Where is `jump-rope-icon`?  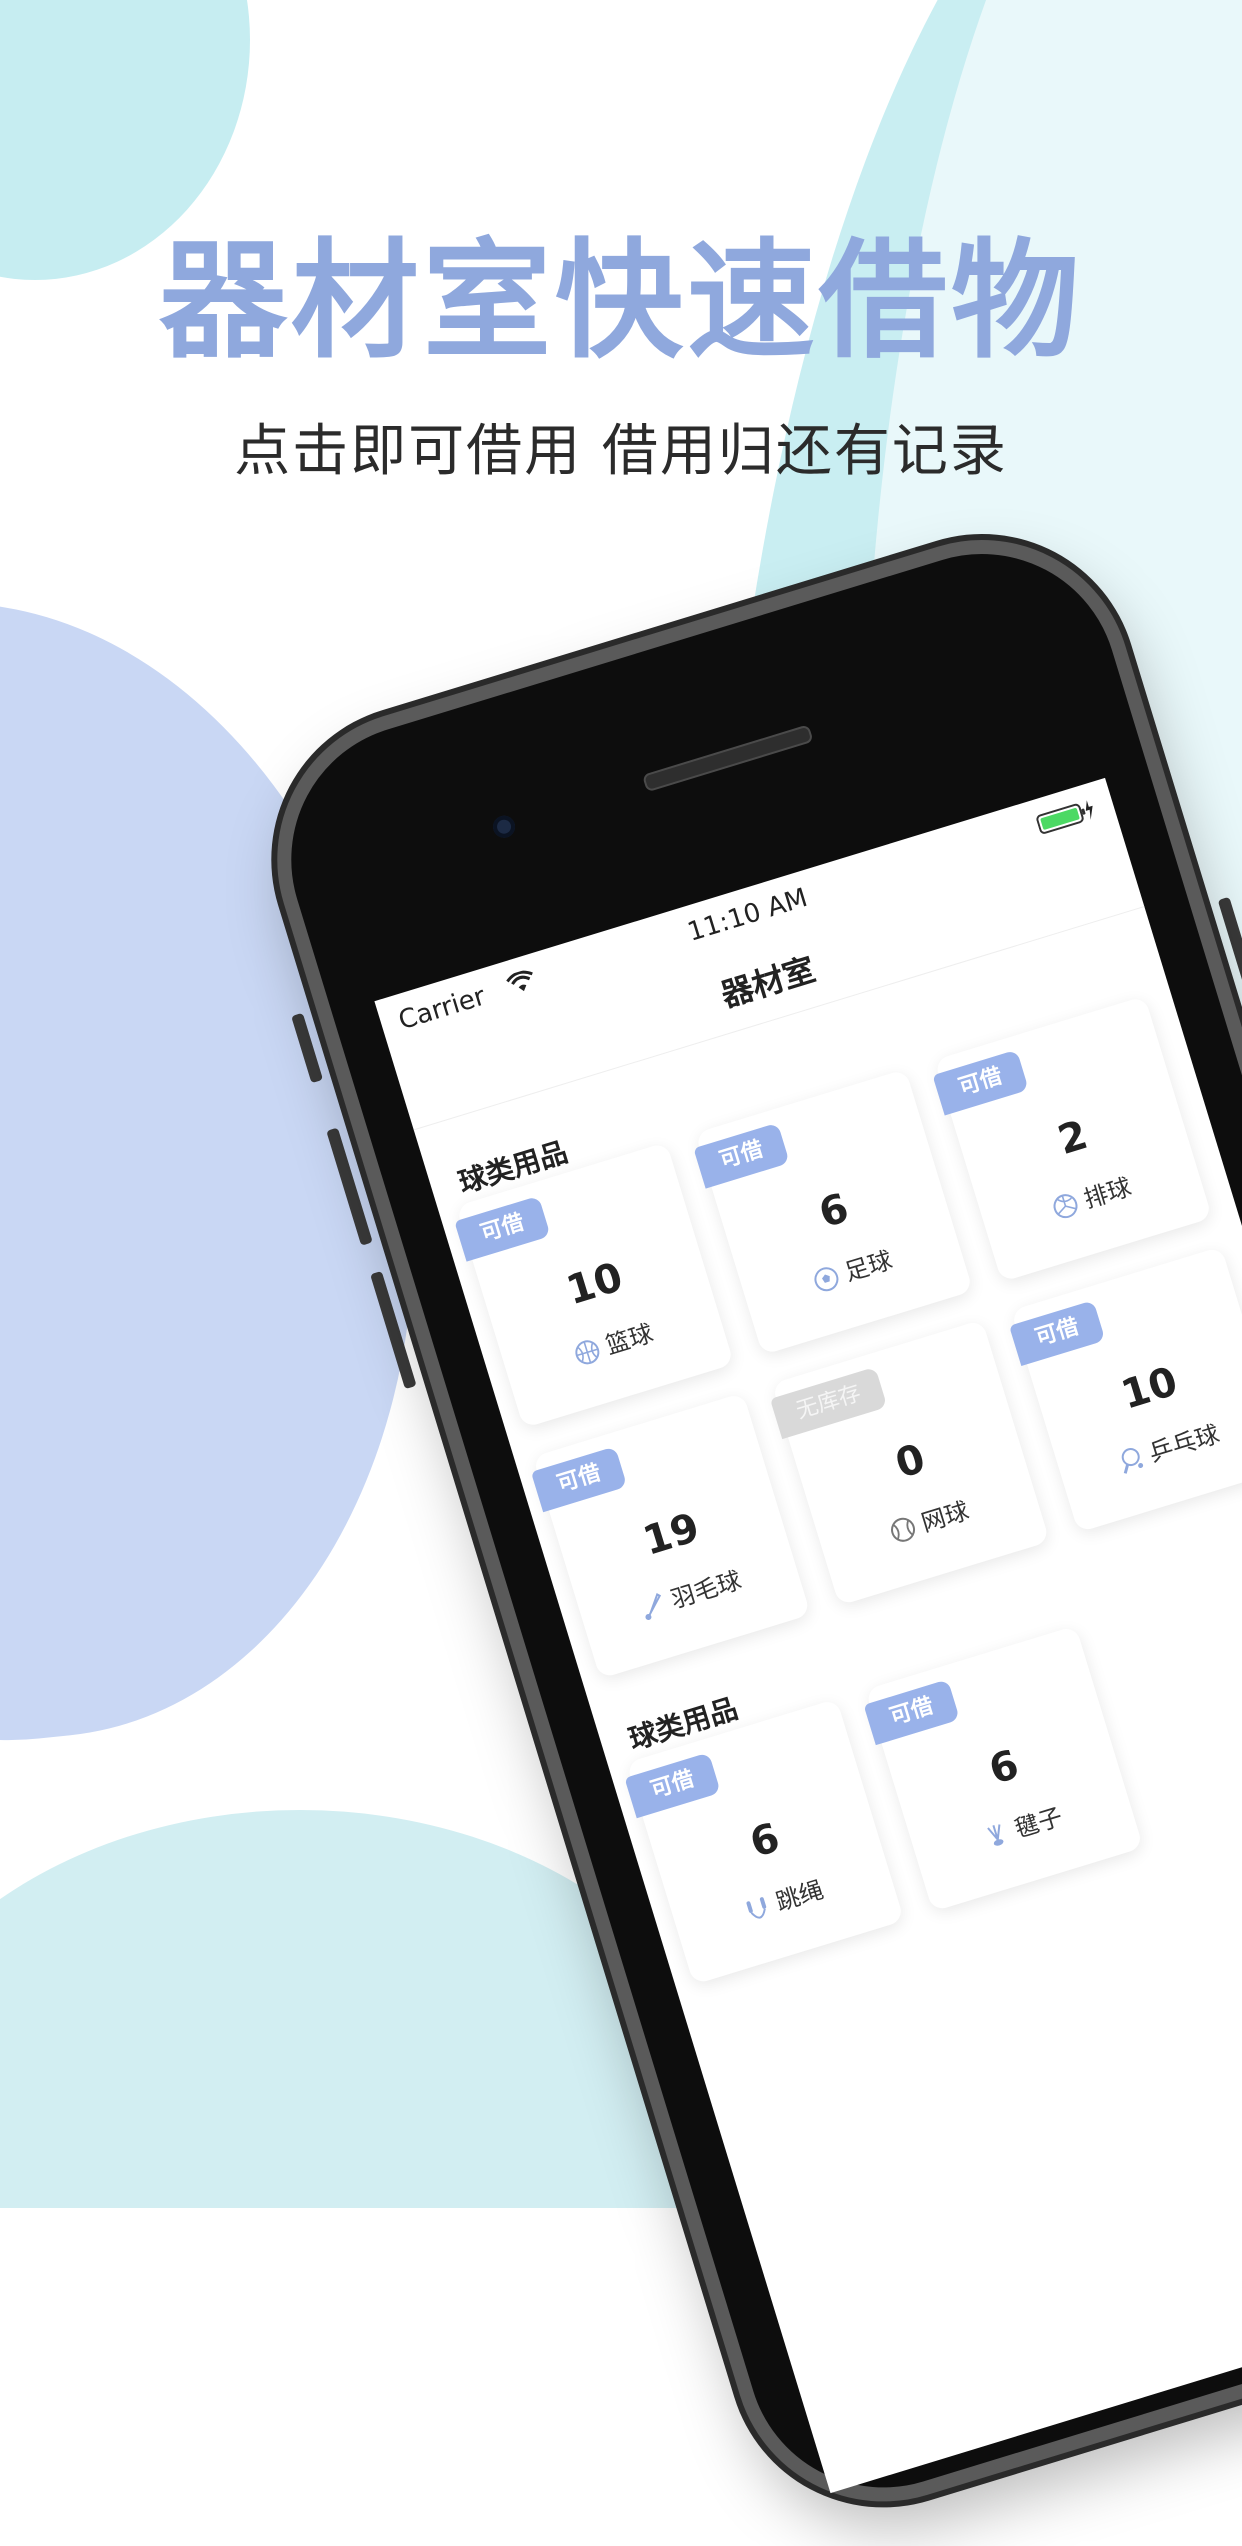
jump-rope-icon is located at coordinates (756, 1908).